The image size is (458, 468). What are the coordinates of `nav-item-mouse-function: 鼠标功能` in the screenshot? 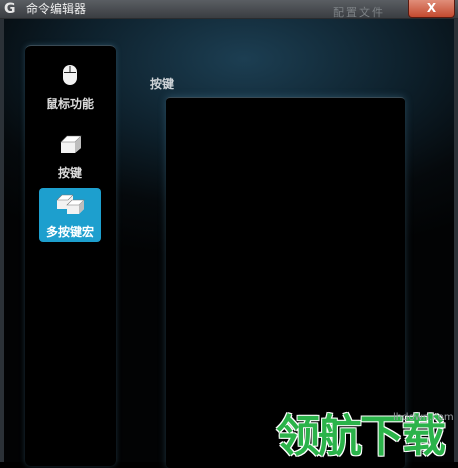 It's located at (70, 87).